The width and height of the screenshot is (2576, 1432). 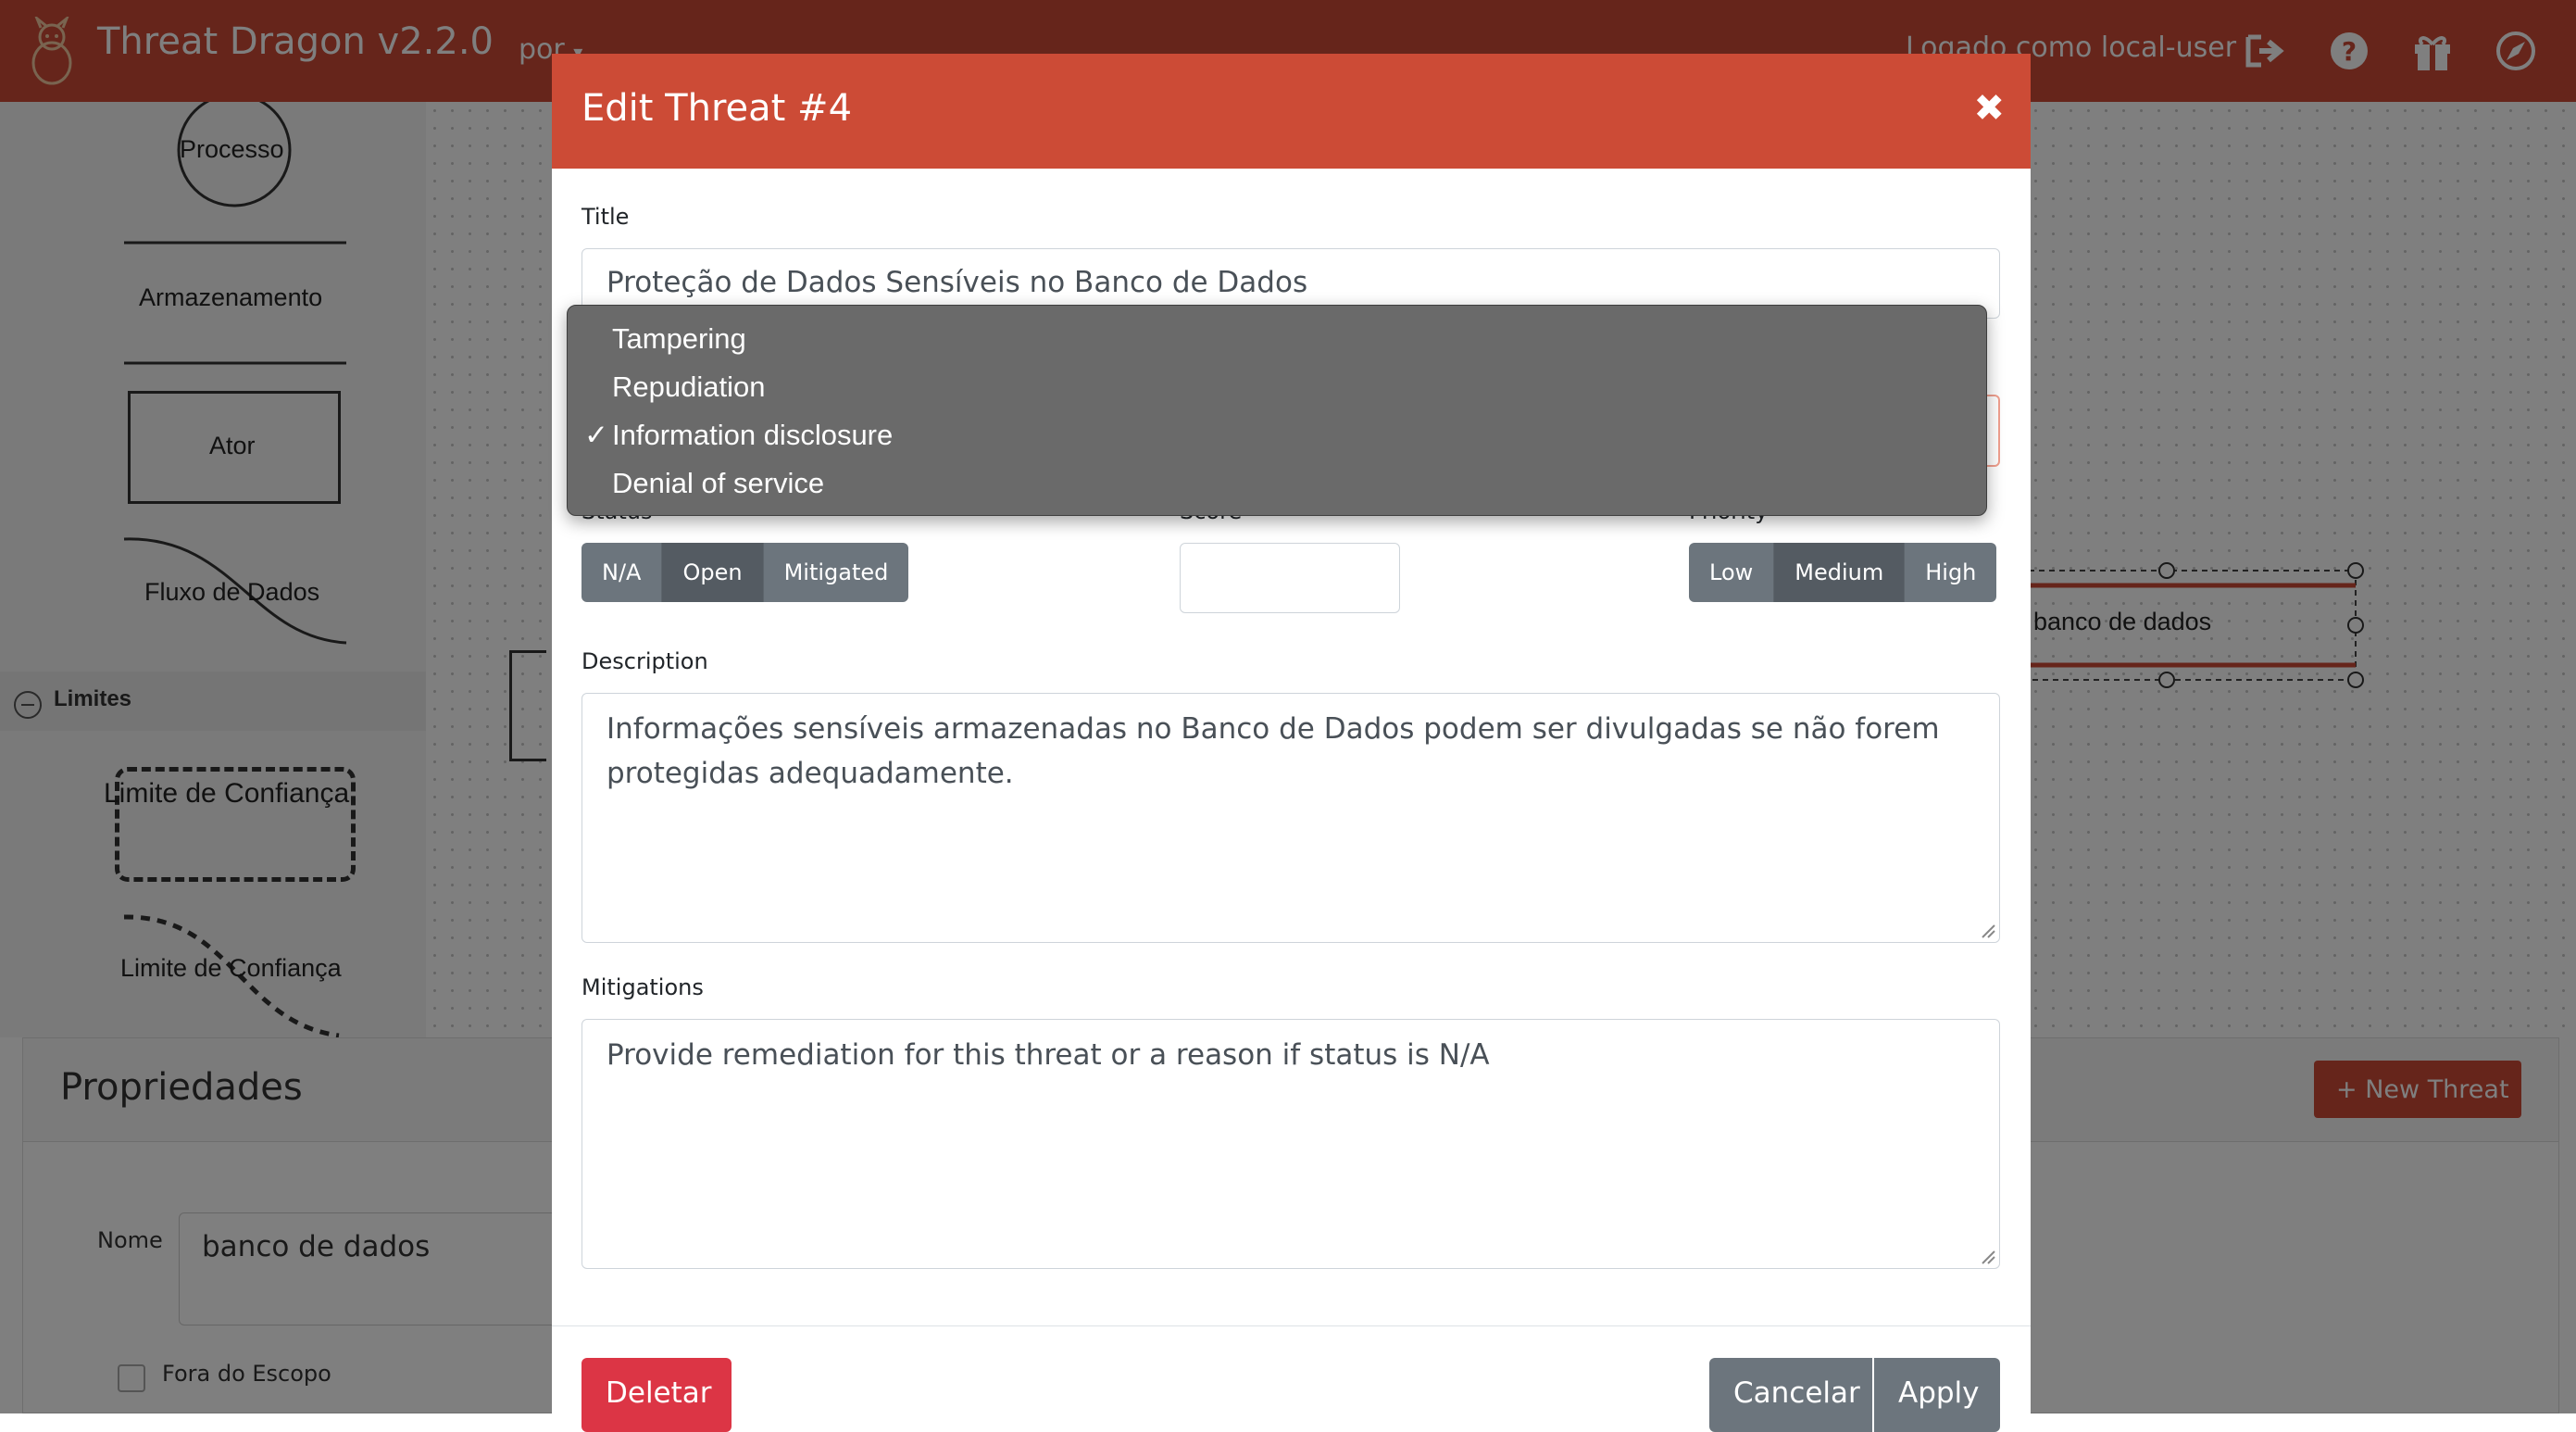 I want to click on close-icon: ✖, so click(x=1989, y=108).